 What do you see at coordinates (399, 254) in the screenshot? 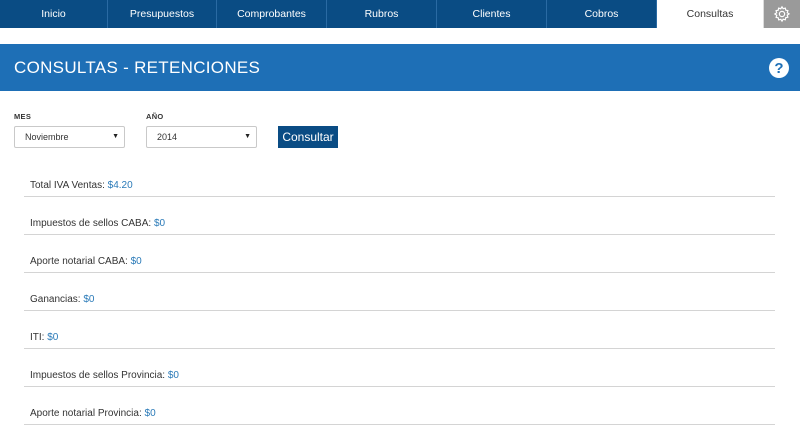
I see `result-row: Aporte notarial CABA: $0` at bounding box center [399, 254].